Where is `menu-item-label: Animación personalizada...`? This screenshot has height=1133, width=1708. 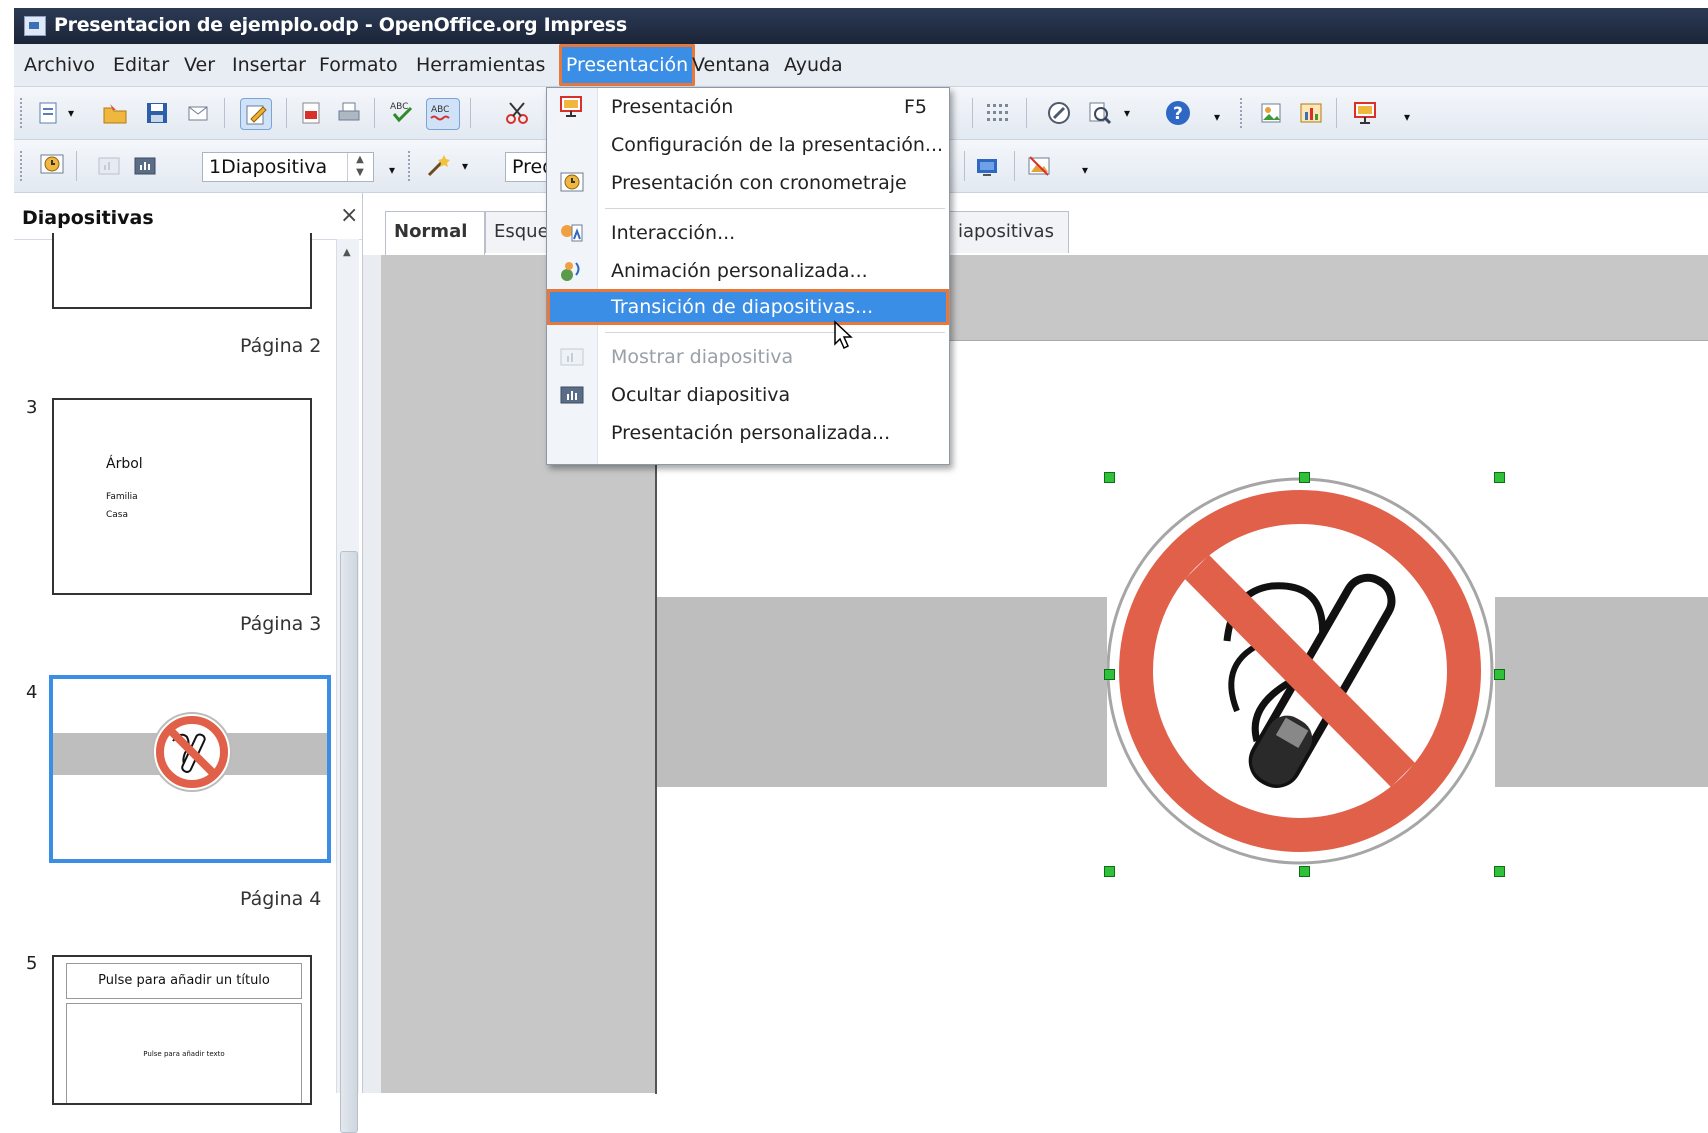
menu-item-label: Animación personalizada... is located at coordinates (739, 271).